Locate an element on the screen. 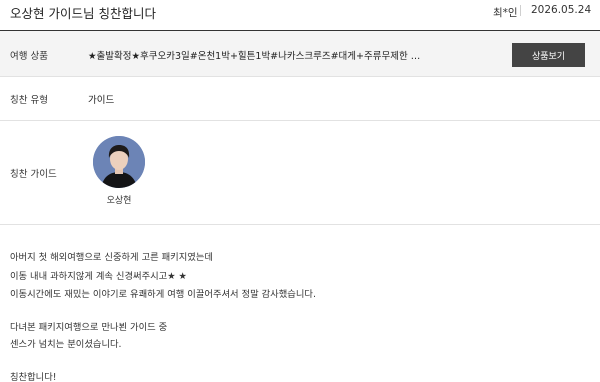 The width and height of the screenshot is (600, 382). review-date: 2026.05.24 is located at coordinates (561, 10).